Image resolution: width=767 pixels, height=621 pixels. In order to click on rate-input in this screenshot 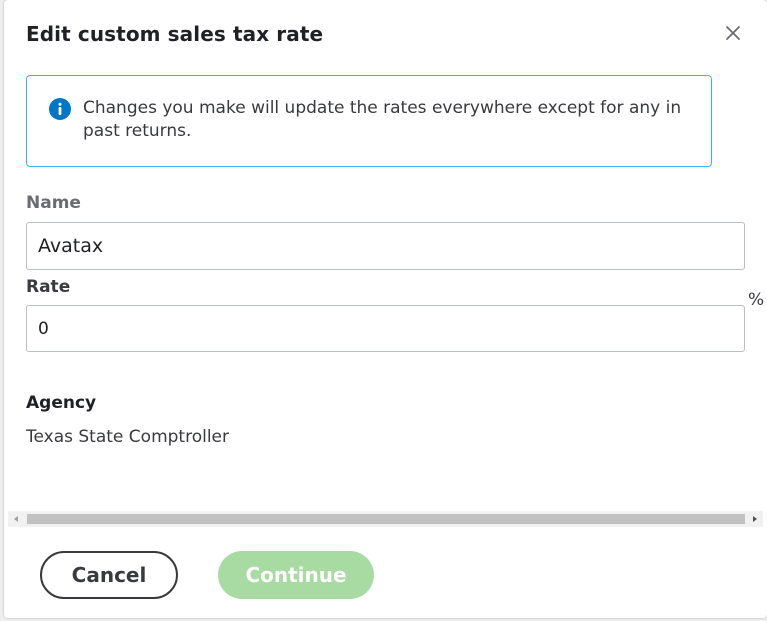, I will do `click(385, 328)`.